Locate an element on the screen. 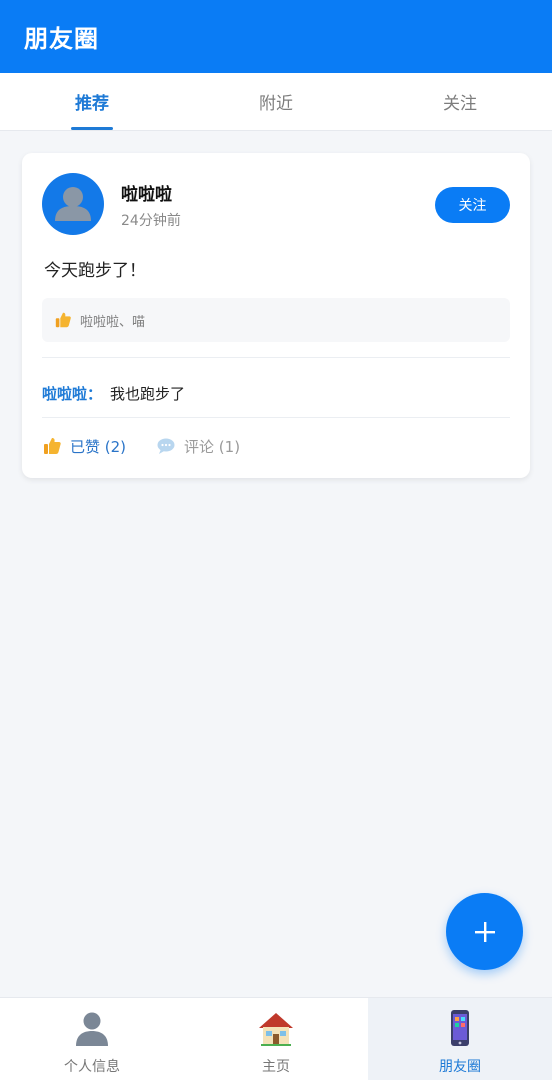 The width and height of the screenshot is (552, 1080). follow-button: 关注 is located at coordinates (472, 205).